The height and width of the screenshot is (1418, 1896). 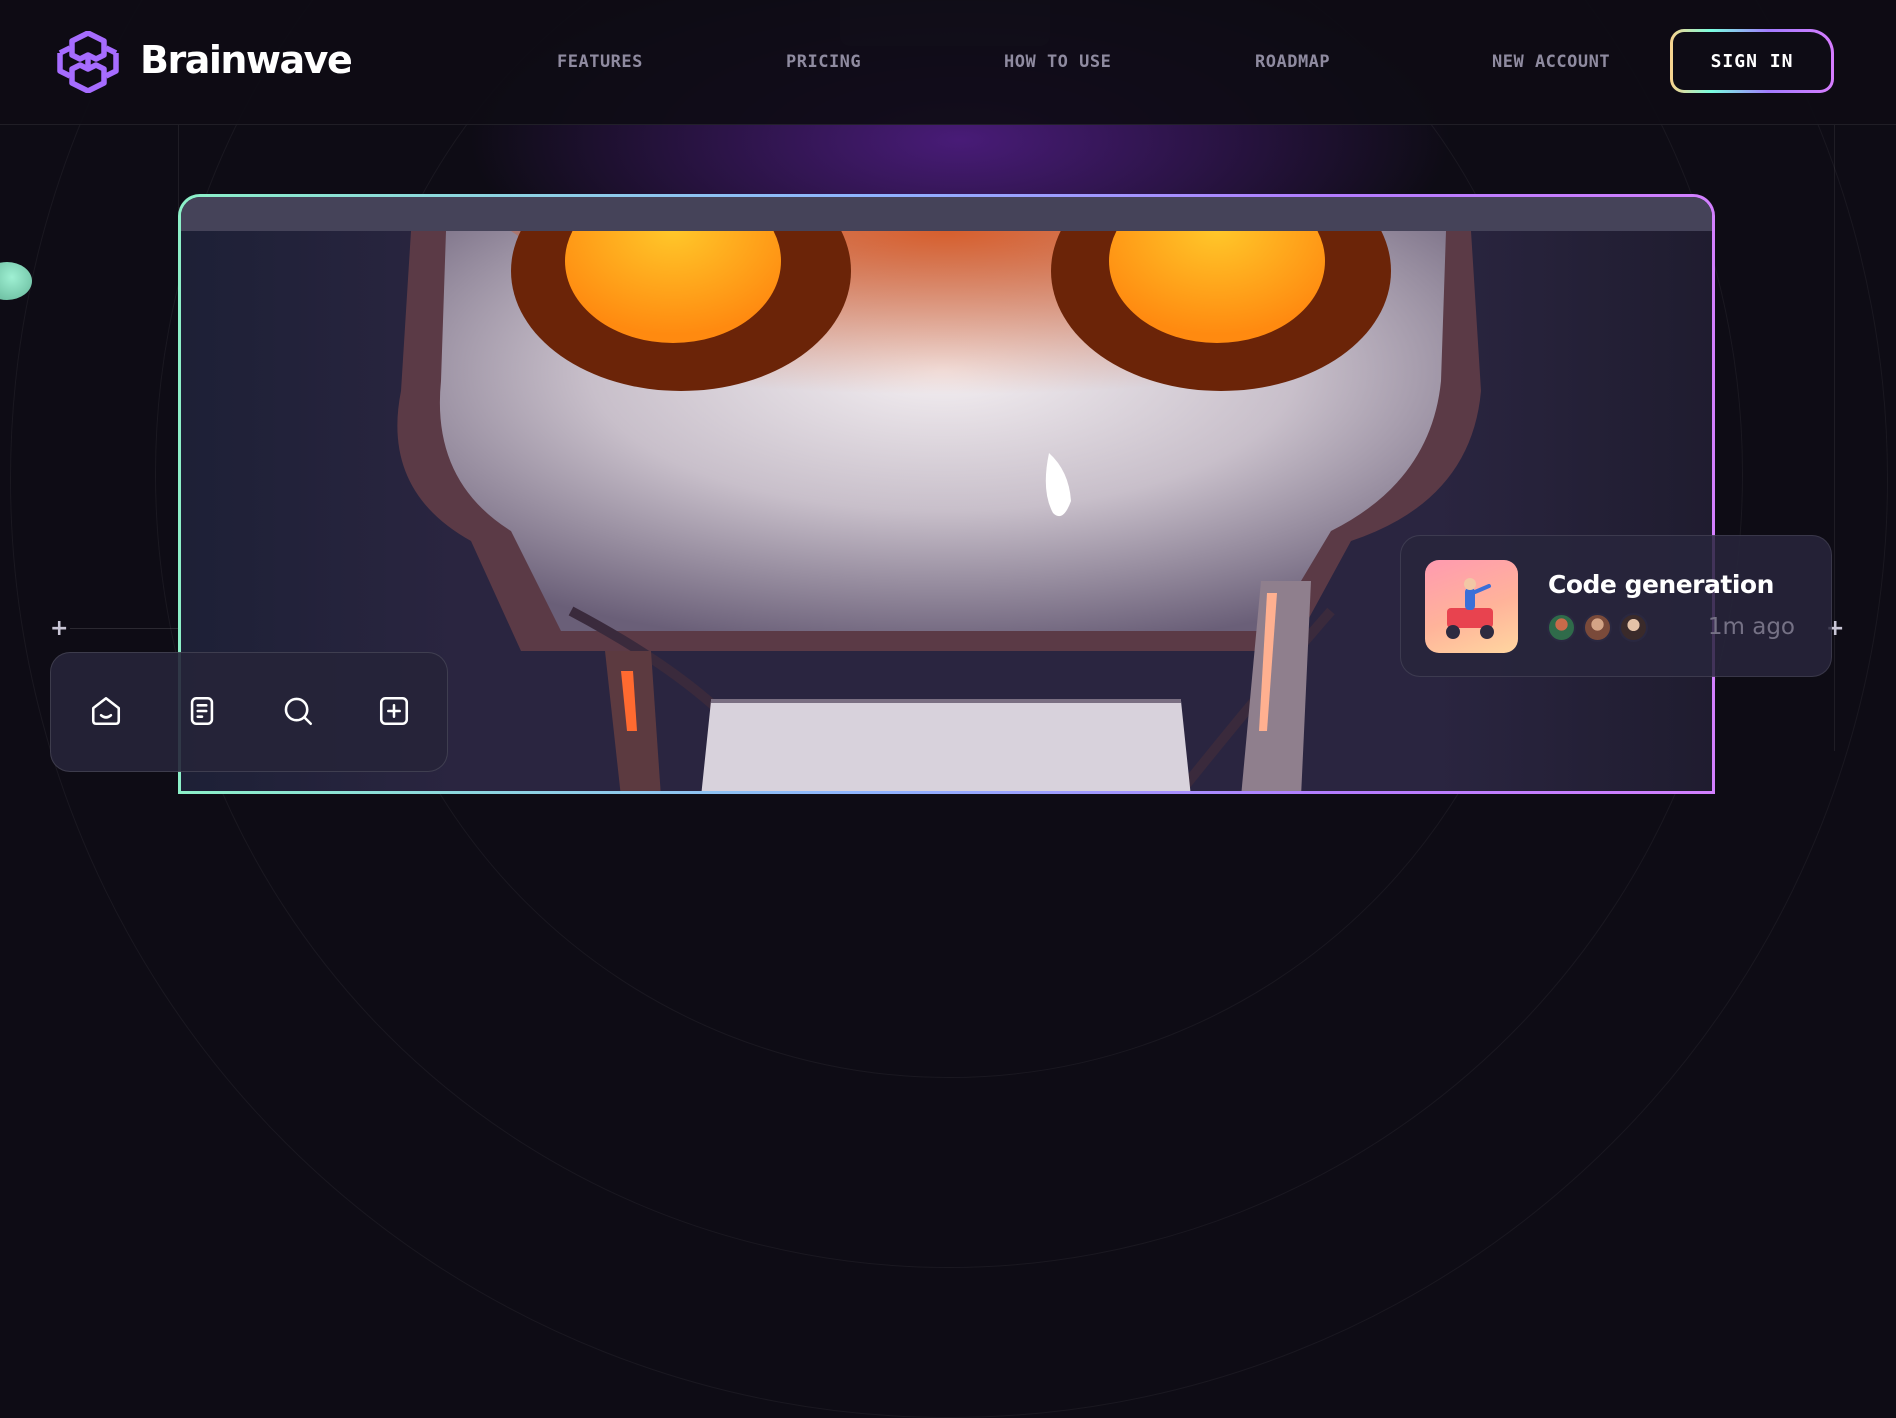 I want to click on nav-roadmap: ROADMAP, so click(x=1292, y=62).